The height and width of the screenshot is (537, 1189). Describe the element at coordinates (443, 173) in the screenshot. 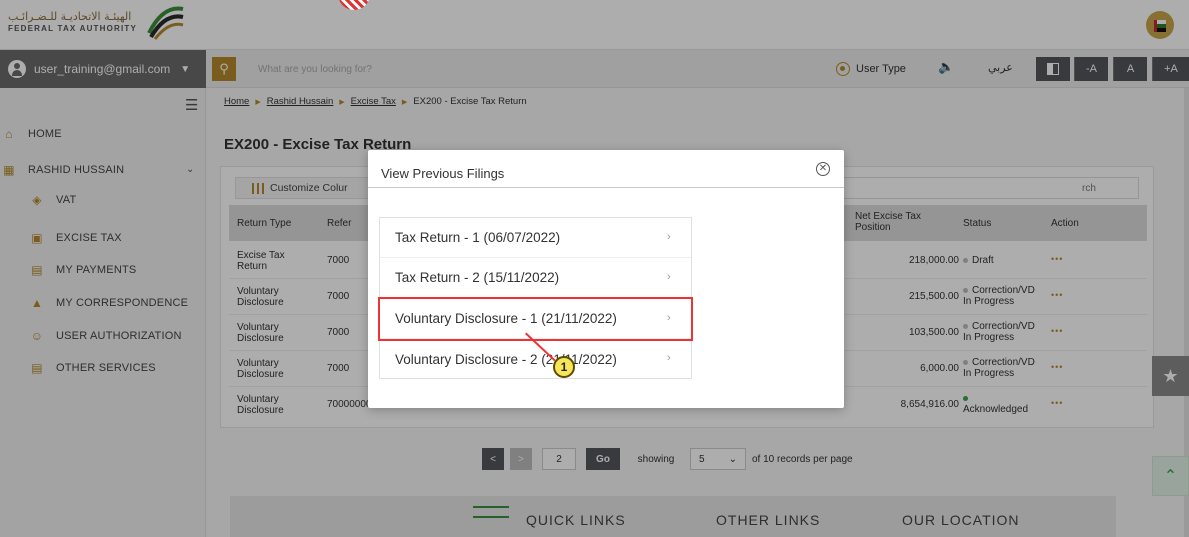

I see `modal-title: View Previous Filings` at that location.